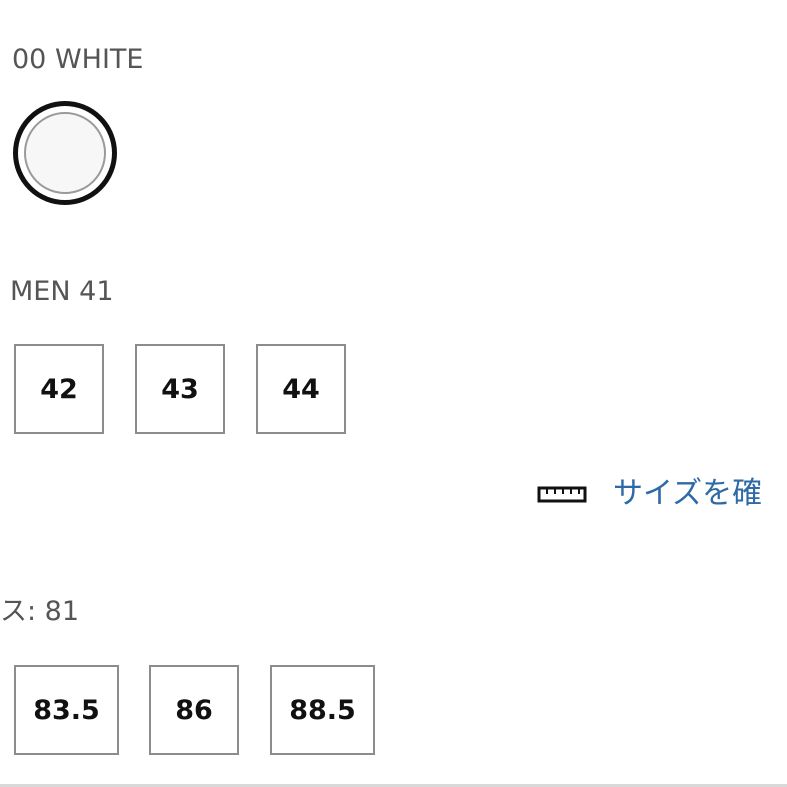  I want to click on shoe-size-option-42: 42, so click(59, 389).